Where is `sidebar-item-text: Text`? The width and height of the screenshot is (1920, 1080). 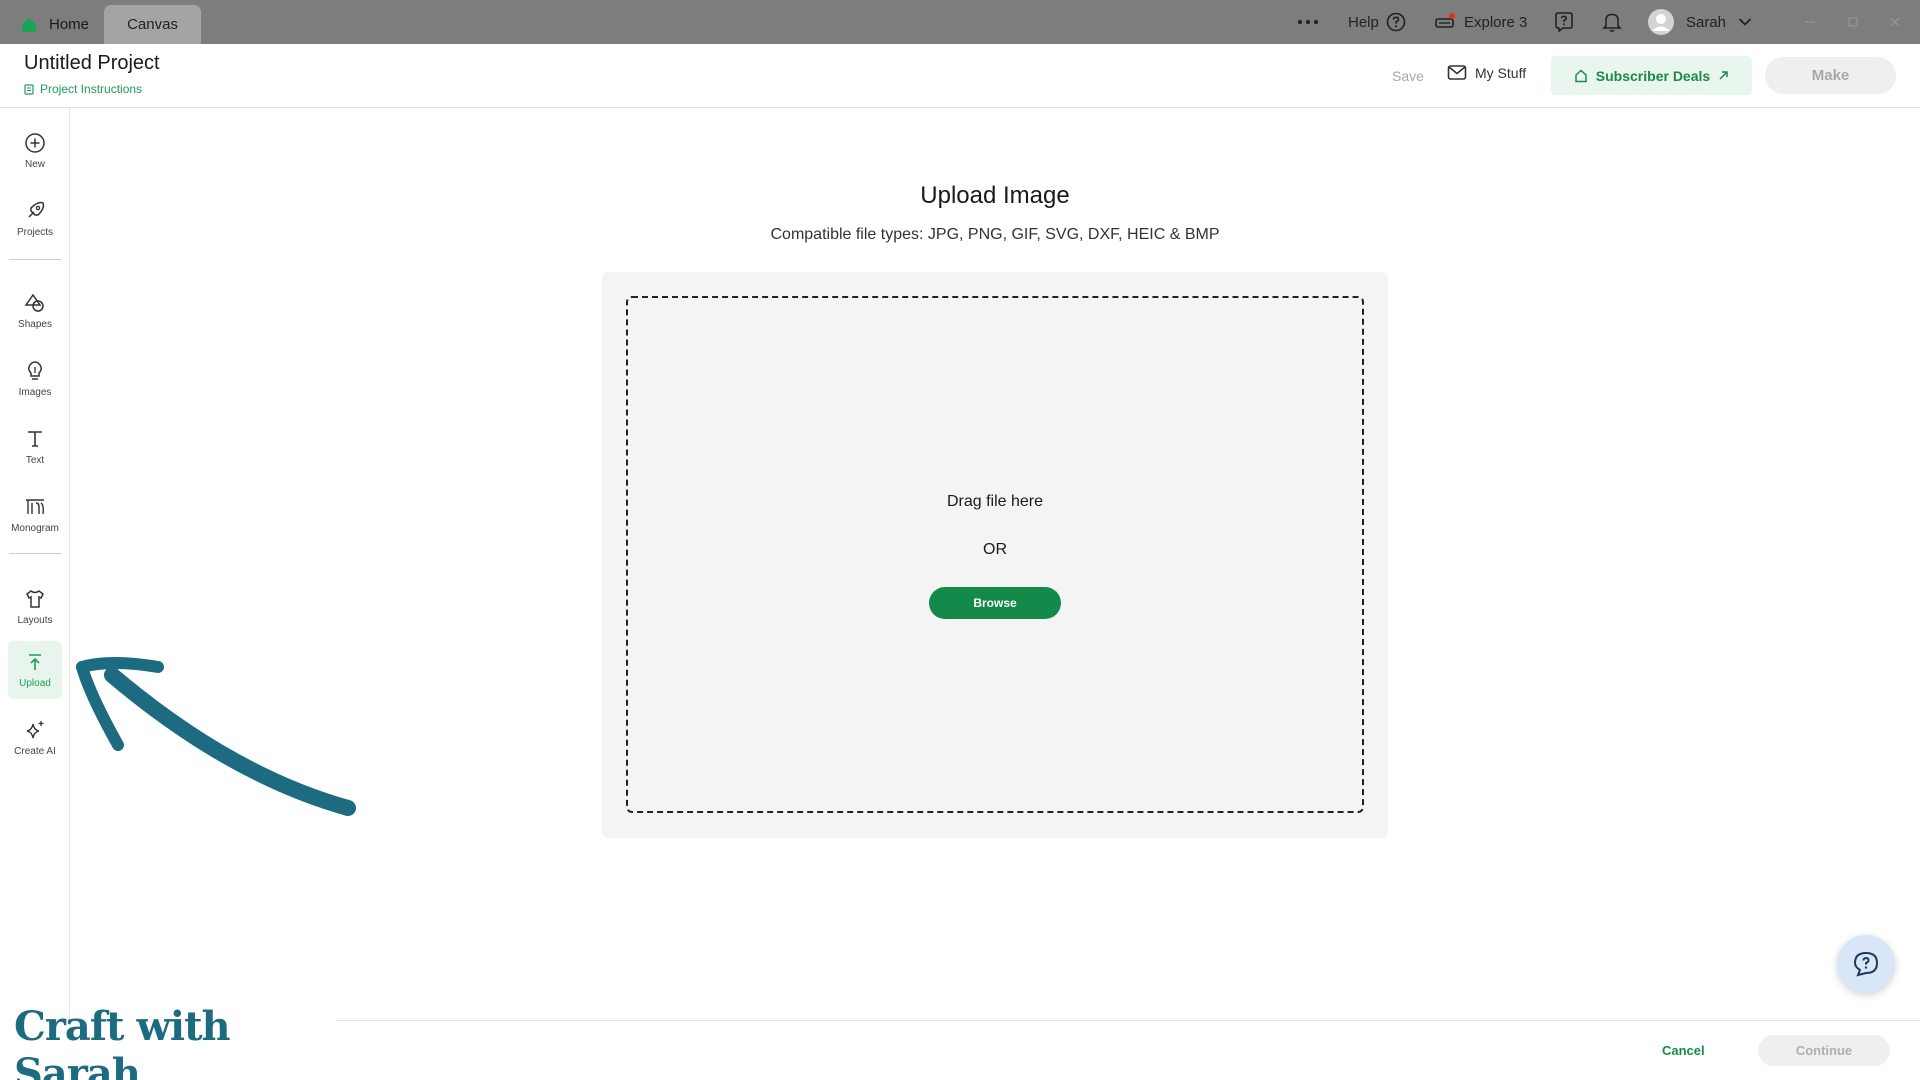
sidebar-item-text: Text is located at coordinates (35, 447).